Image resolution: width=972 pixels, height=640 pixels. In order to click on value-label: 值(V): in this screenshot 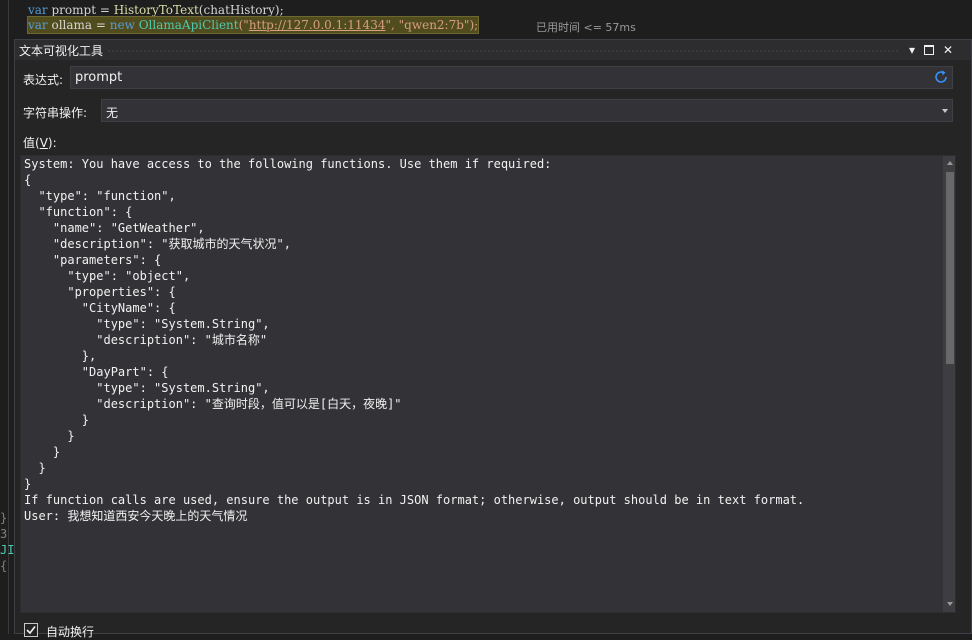, I will do `click(40, 142)`.